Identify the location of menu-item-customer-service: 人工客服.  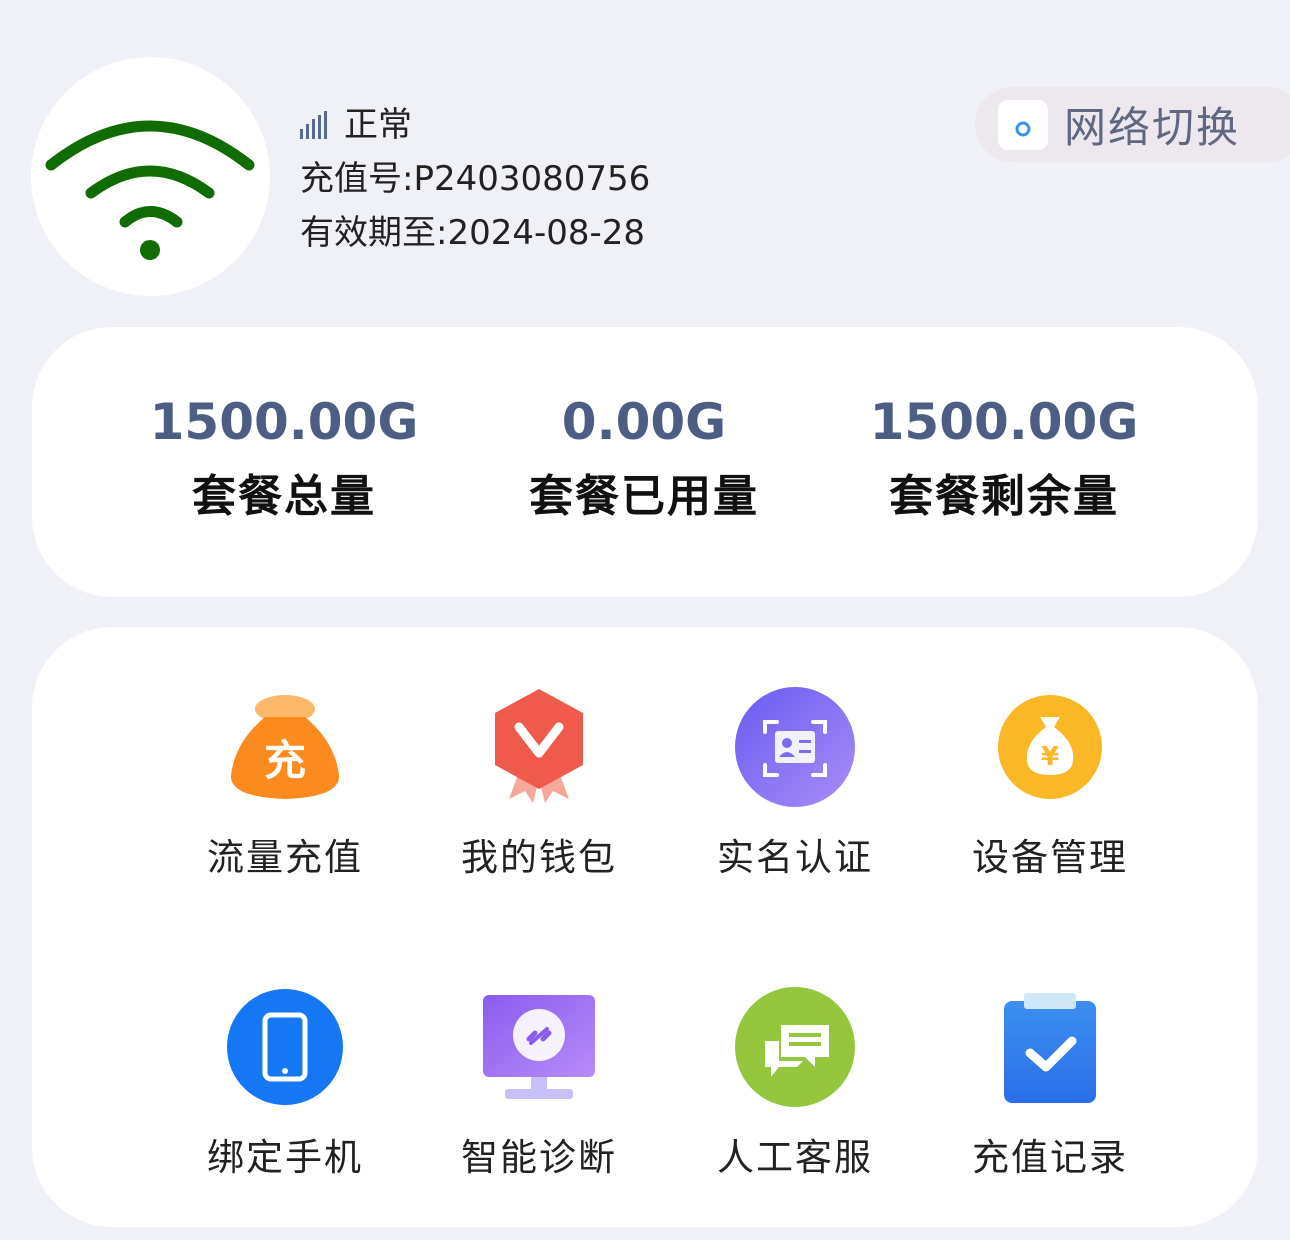
(795, 1084).